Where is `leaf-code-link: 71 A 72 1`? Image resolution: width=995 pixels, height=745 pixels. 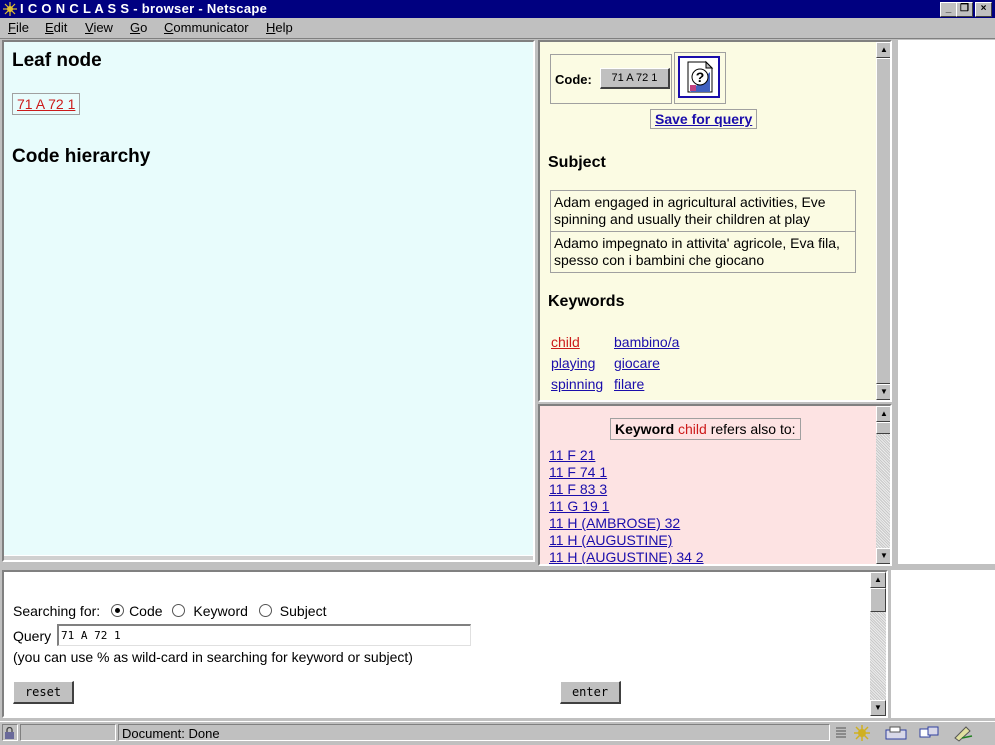 leaf-code-link: 71 A 72 1 is located at coordinates (46, 104).